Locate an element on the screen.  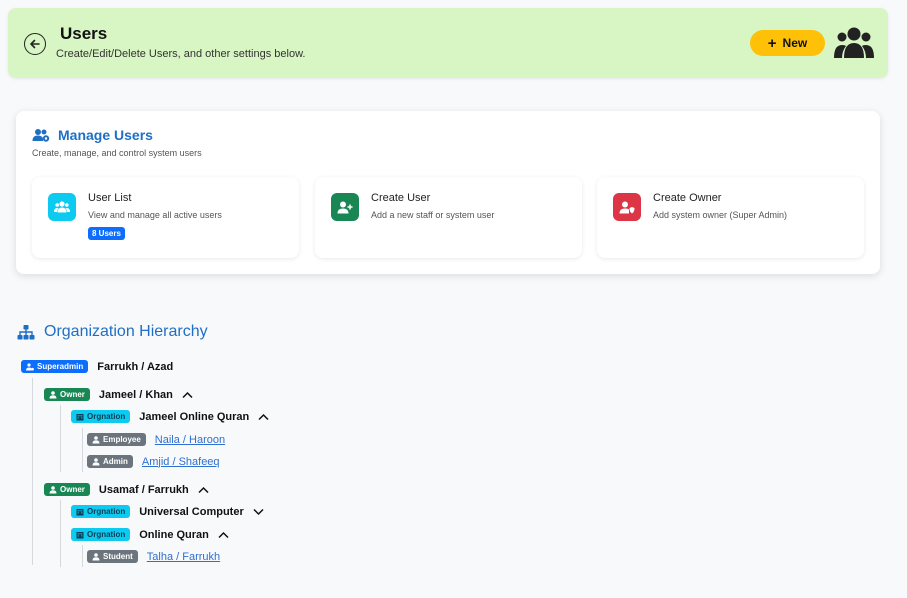
organization-name: Jameel Online Quran is located at coordinates (194, 416).